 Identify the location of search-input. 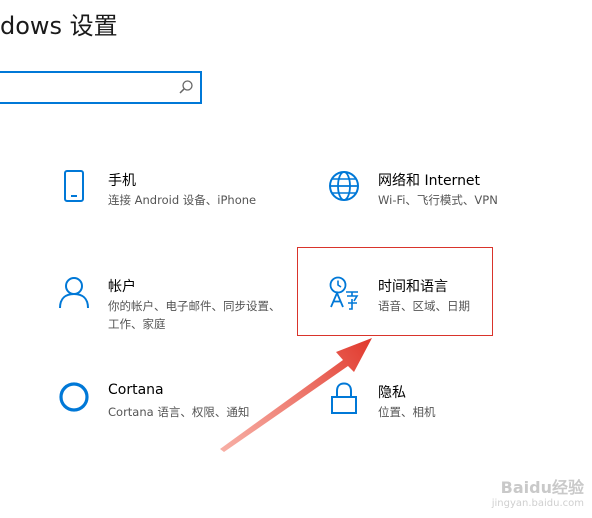
(86, 87).